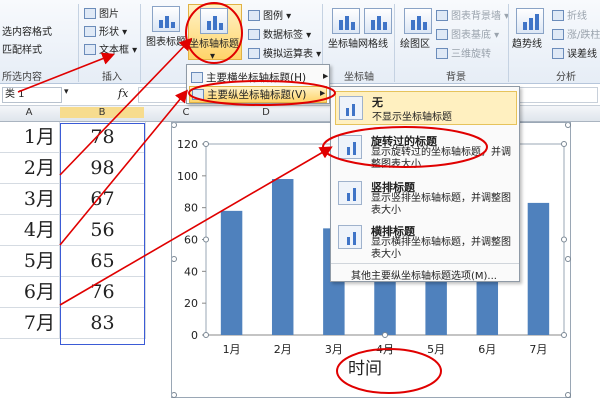 The width and height of the screenshot is (600, 402). Describe the element at coordinates (566, 77) in the screenshot. I see `group-label-analysis: 分析` at that location.